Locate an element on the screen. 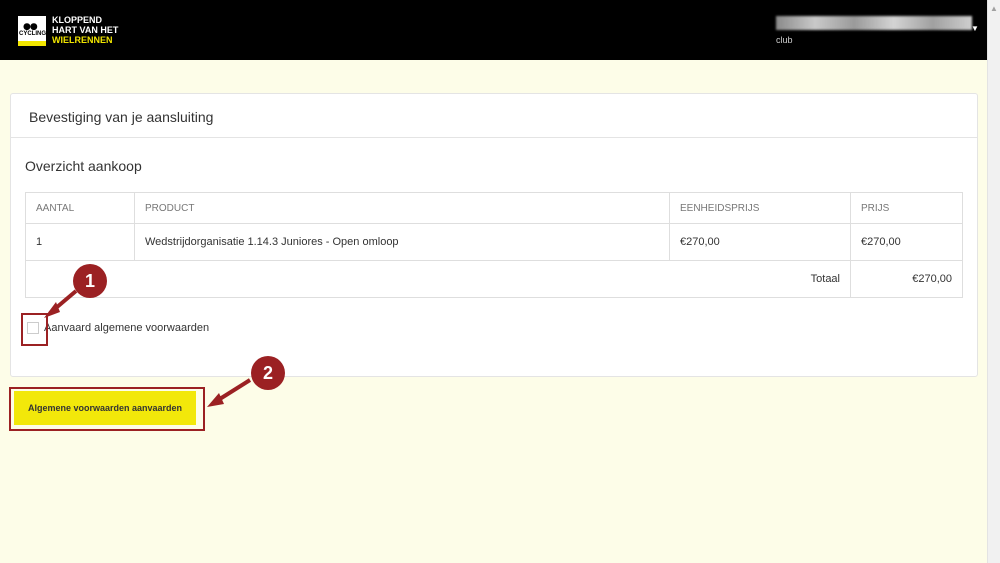 The width and height of the screenshot is (1000, 563). annotation-arrows is located at coordinates (148, 348).